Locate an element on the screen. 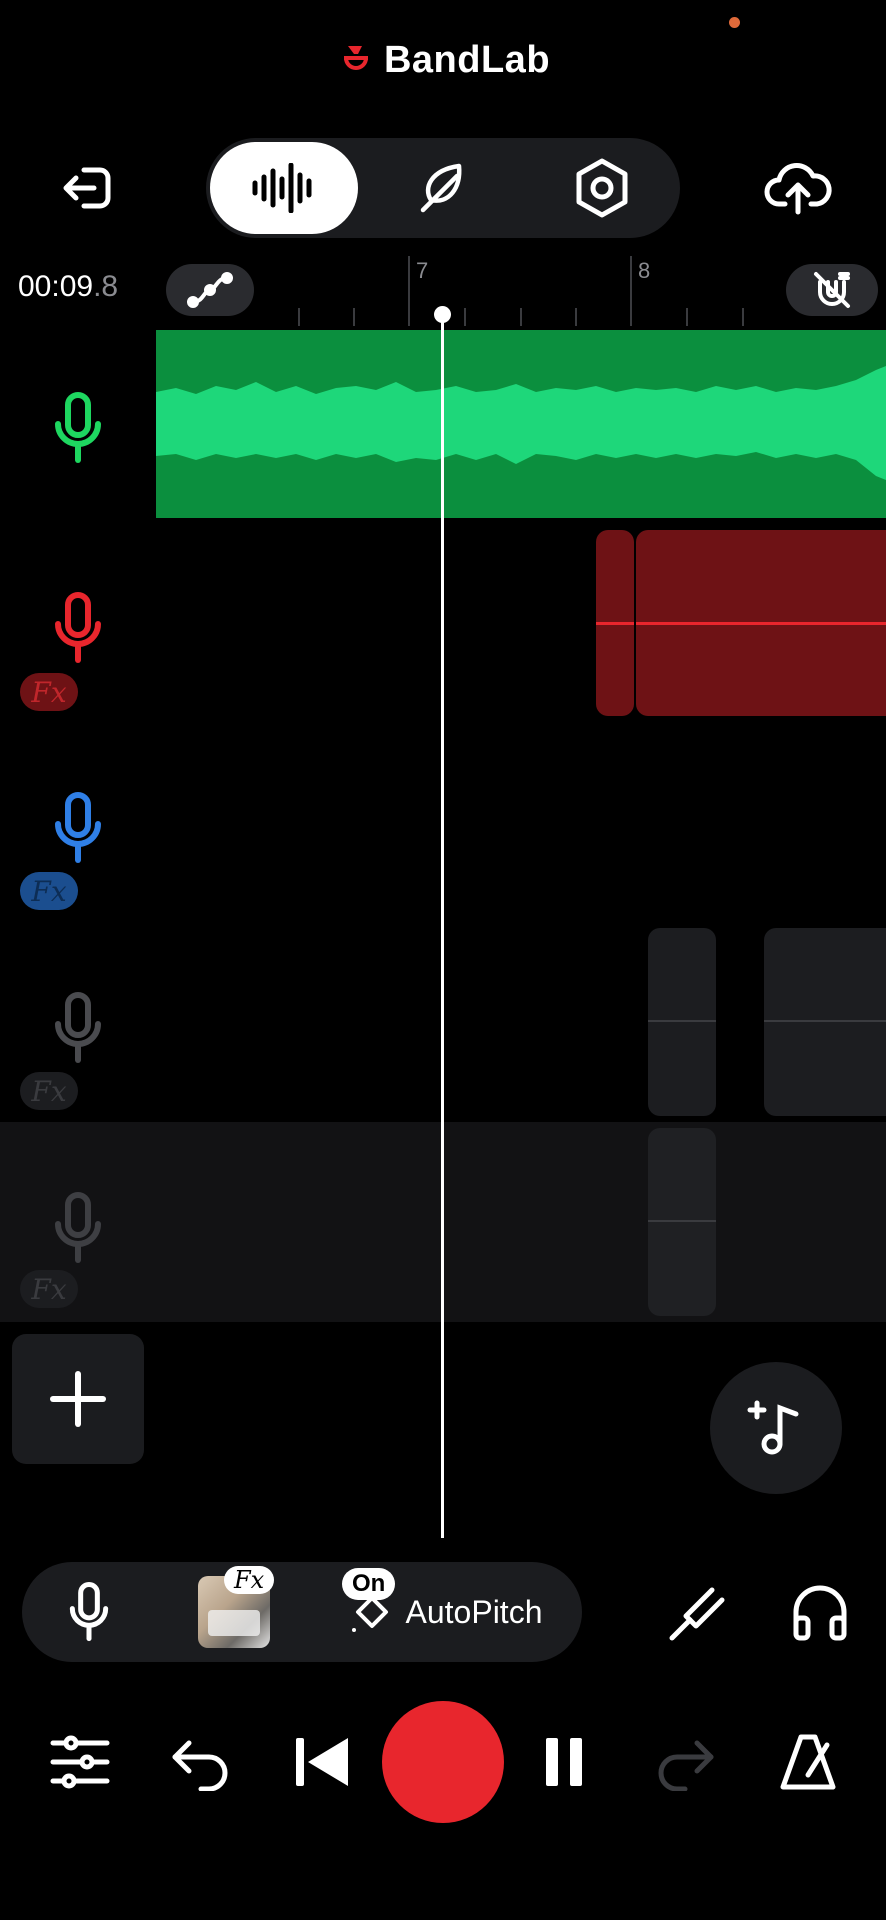  bar-number-8: 8 is located at coordinates (644, 270).